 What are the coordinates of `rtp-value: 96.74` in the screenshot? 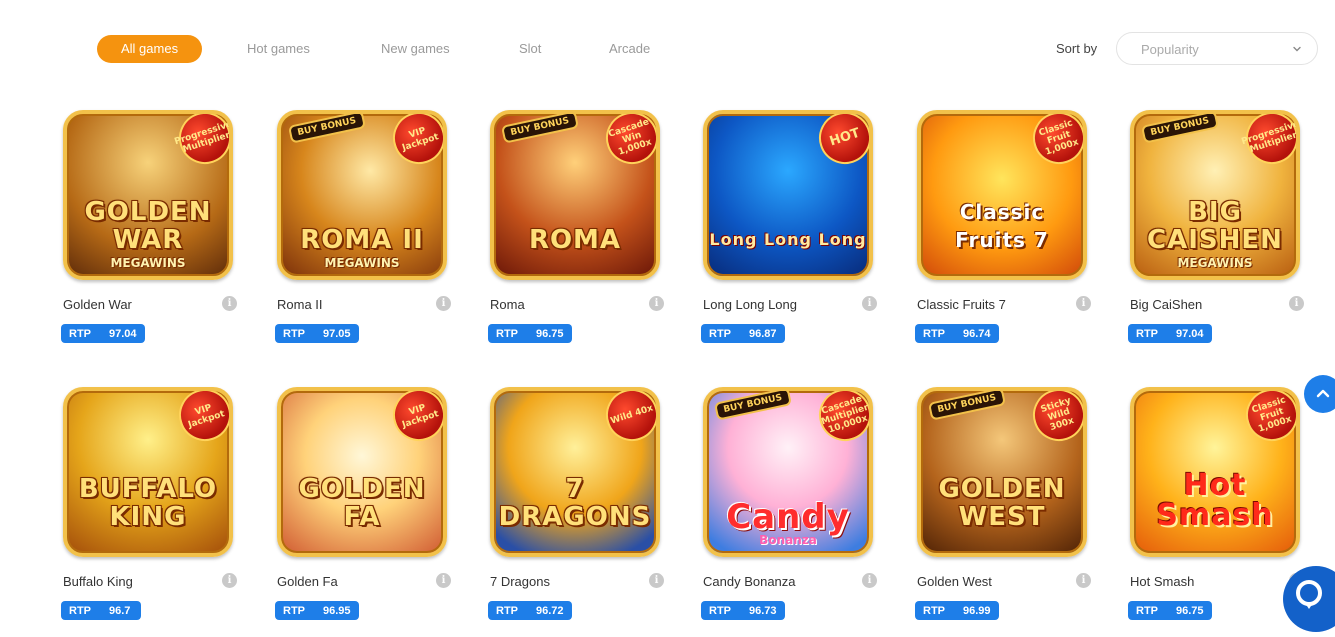 It's located at (977, 333).